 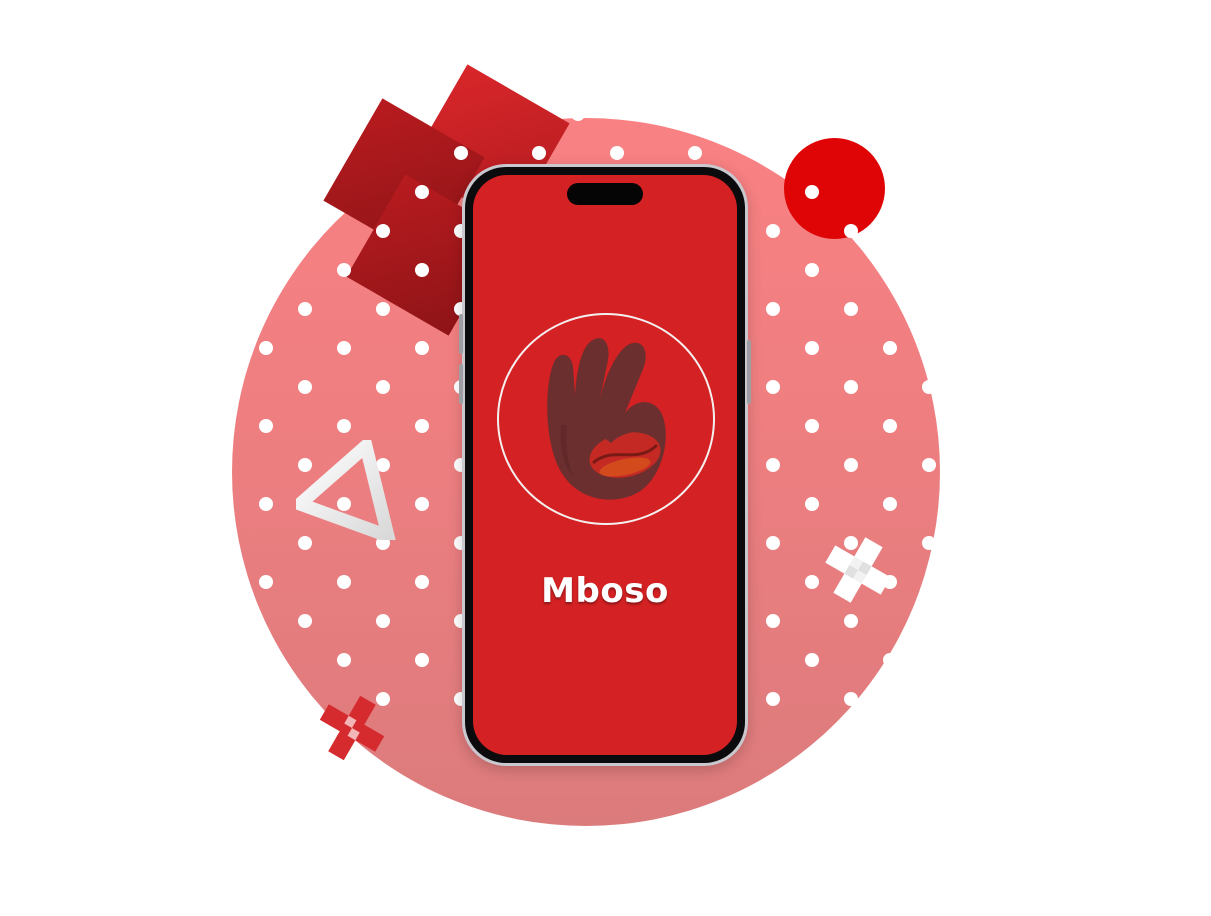 I want to click on app-name-title: Mboso, so click(x=605, y=591).